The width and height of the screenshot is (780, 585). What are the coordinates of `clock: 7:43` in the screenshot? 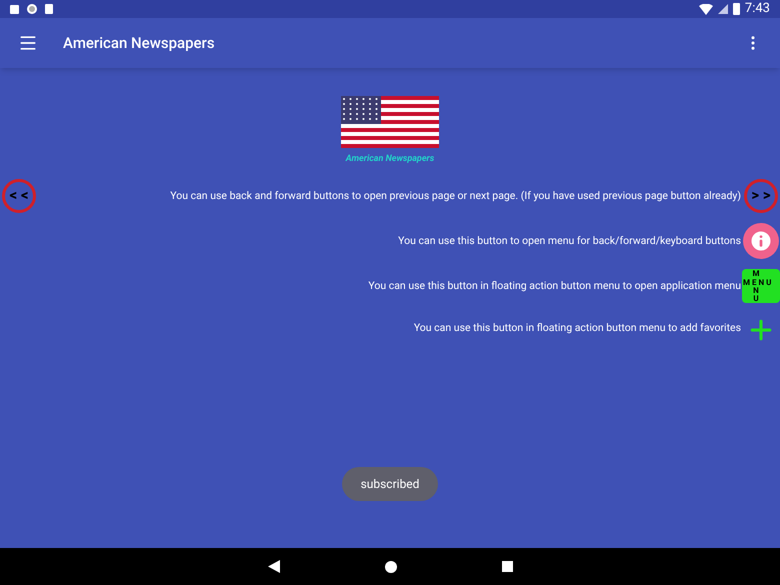 It's located at (757, 9).